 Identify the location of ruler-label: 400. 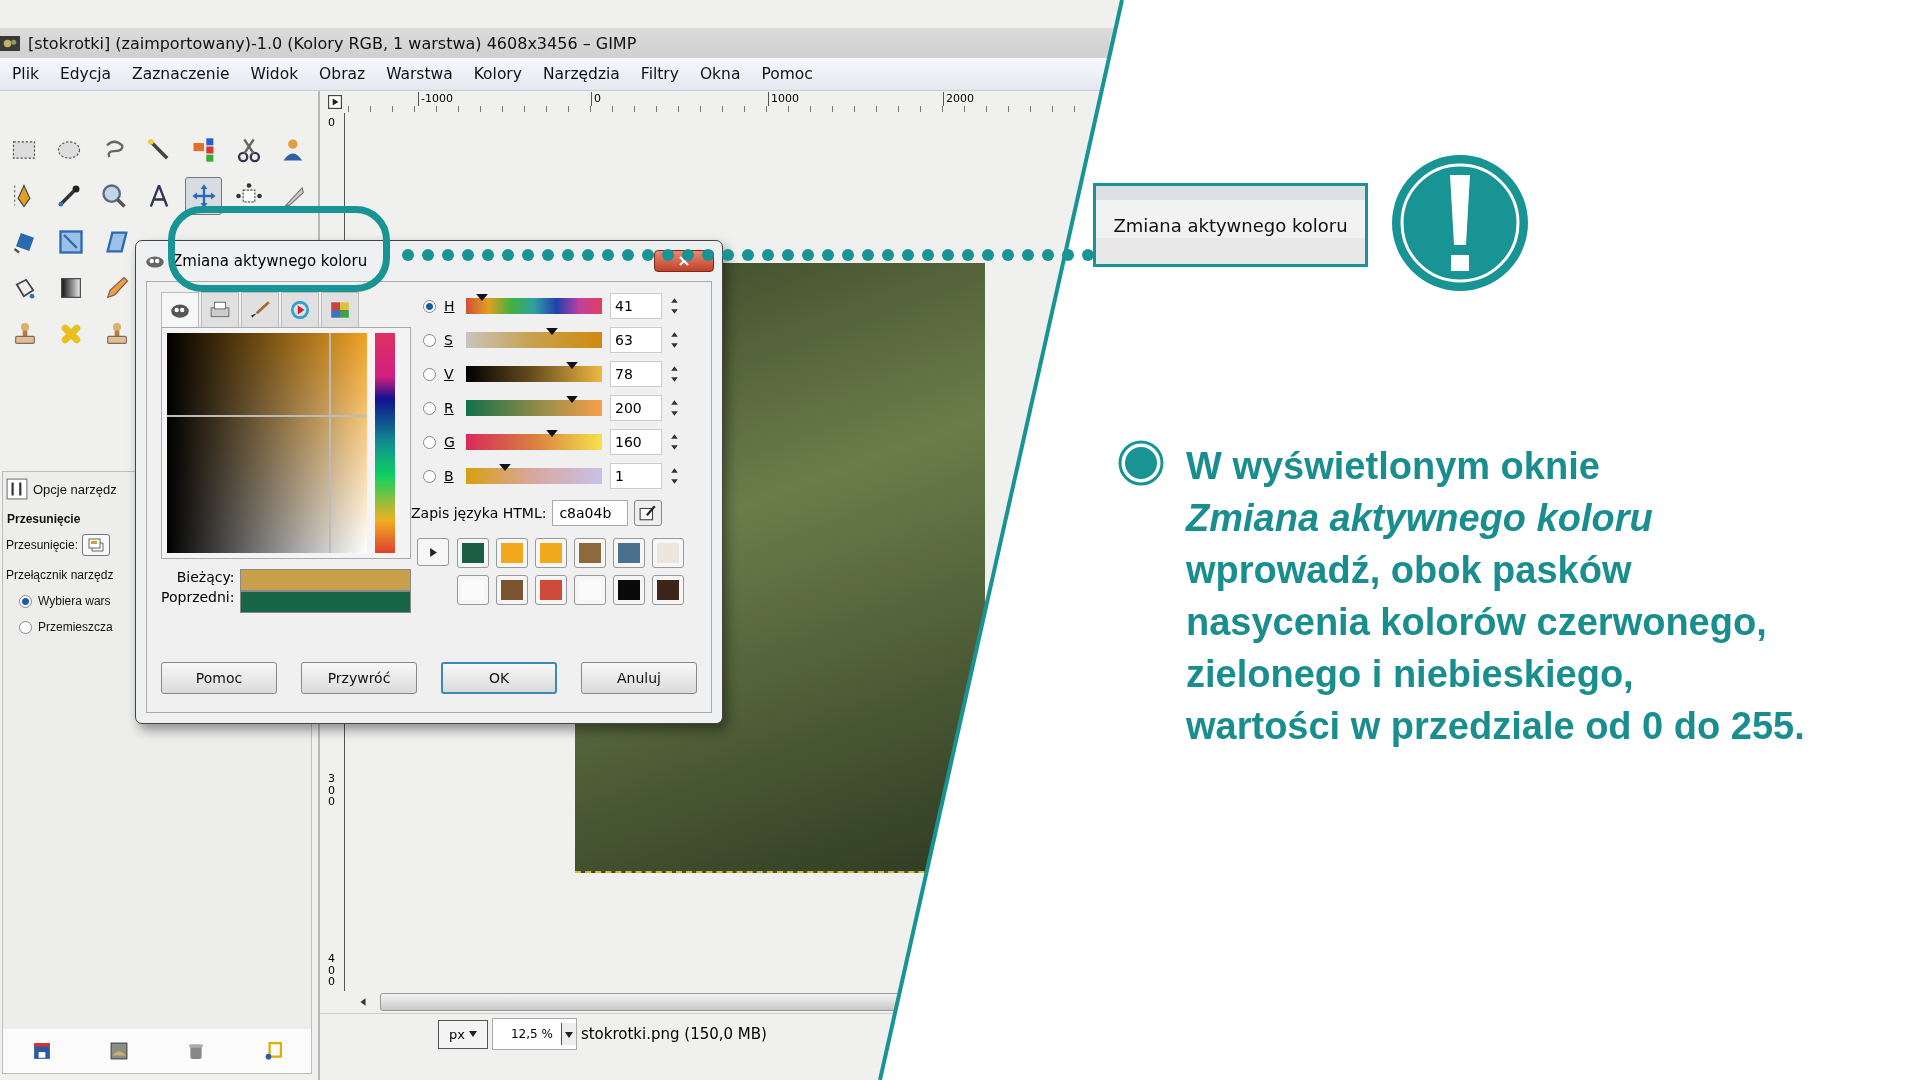
(331, 970).